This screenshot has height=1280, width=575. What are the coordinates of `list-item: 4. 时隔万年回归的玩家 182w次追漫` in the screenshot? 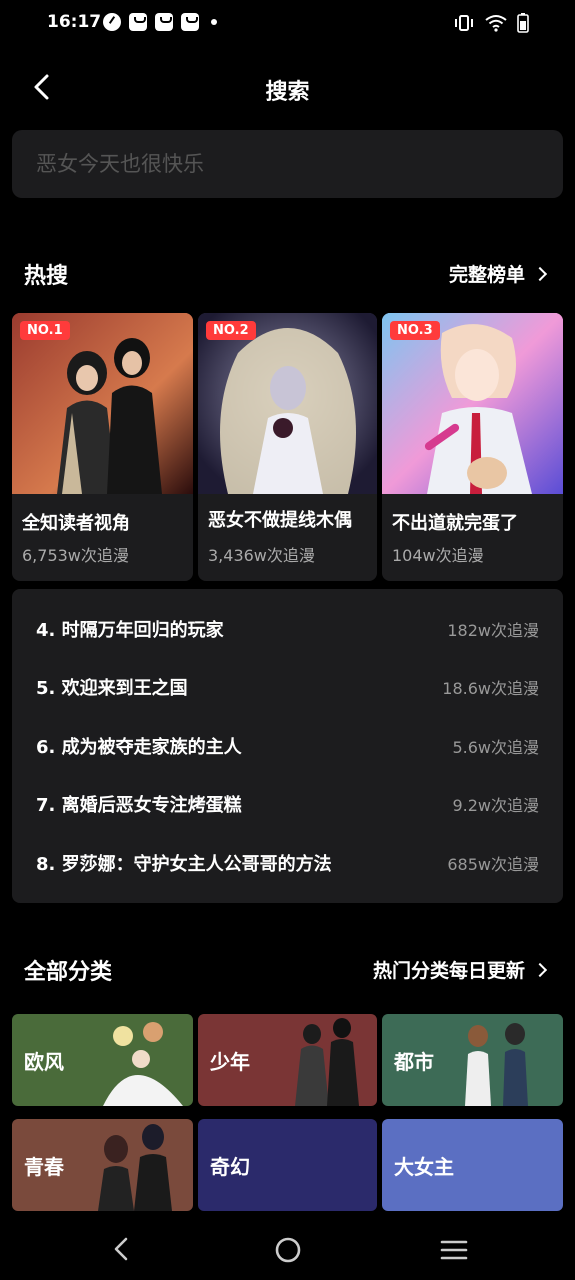 It's located at (287, 629).